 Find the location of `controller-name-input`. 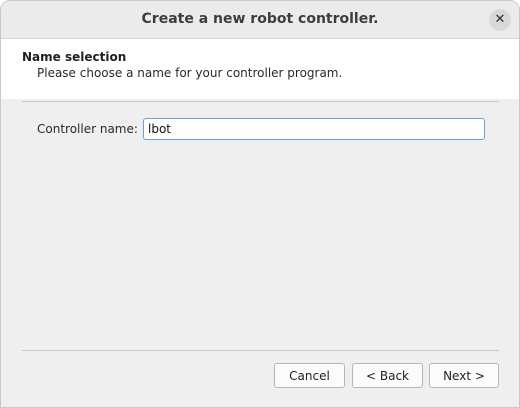

controller-name-input is located at coordinates (314, 129).